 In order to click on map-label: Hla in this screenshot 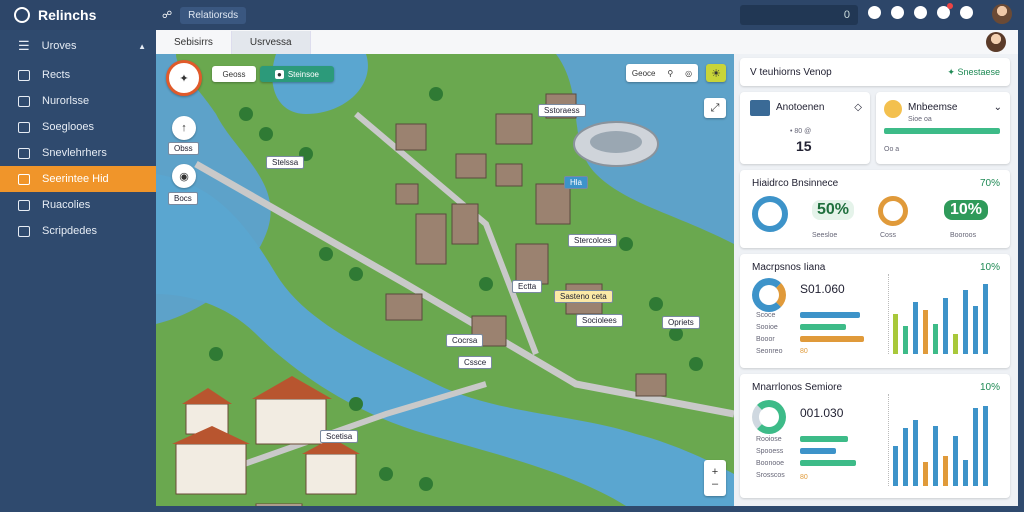, I will do `click(576, 182)`.